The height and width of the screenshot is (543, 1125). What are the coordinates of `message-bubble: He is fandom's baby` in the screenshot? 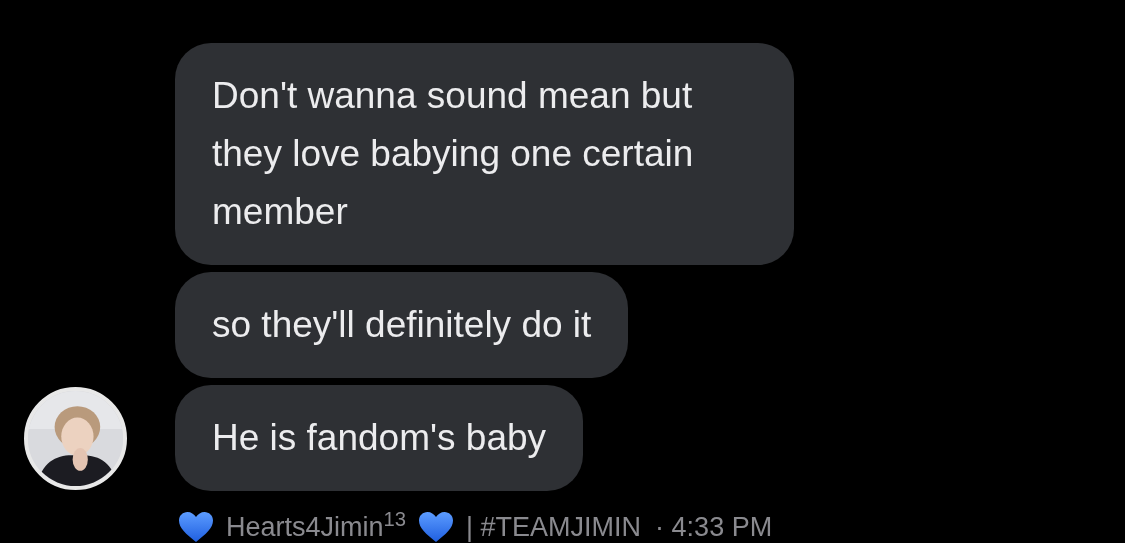 It's located at (379, 438).